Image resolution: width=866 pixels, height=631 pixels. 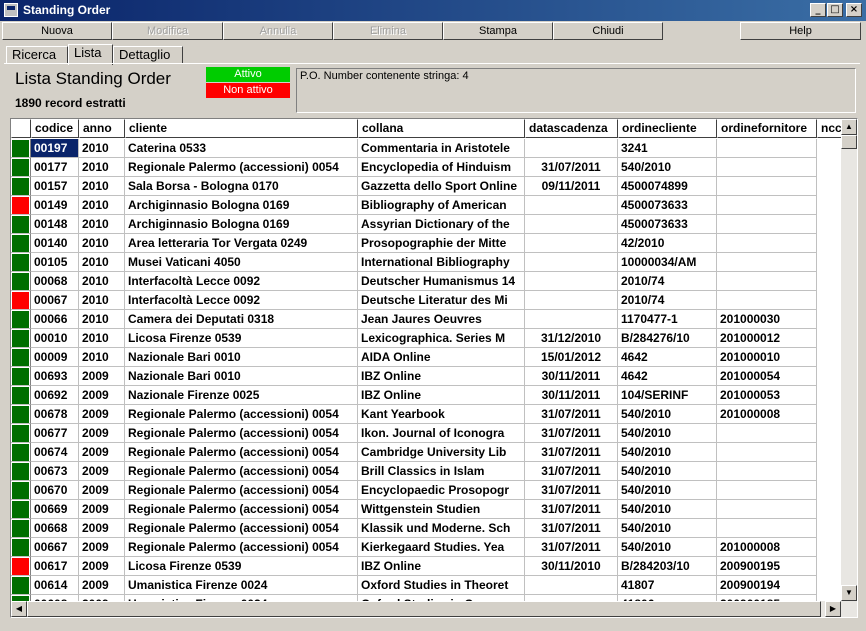 I want to click on cell-cliente: Umanistica Firenze 0024, so click(x=241, y=585).